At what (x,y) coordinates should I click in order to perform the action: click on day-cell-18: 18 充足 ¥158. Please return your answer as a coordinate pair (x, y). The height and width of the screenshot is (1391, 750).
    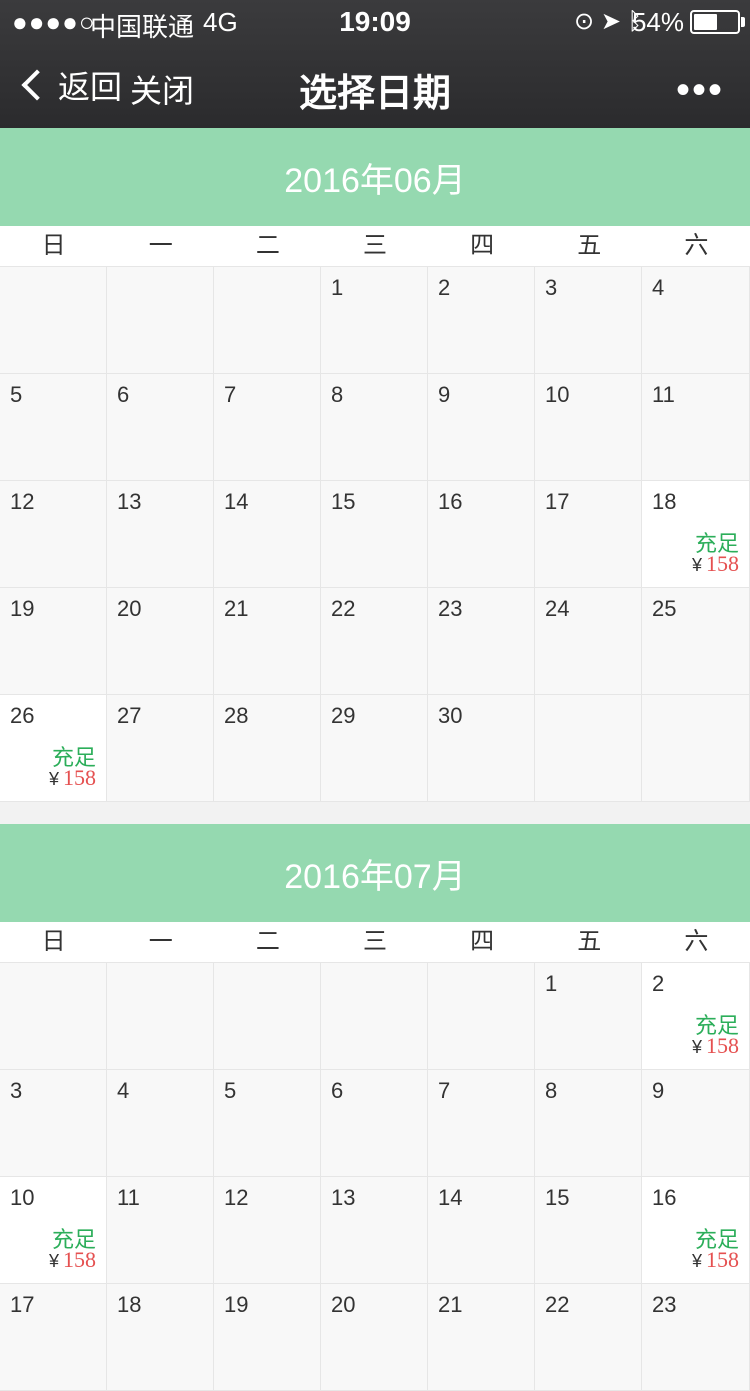
    Looking at the image, I should click on (696, 534).